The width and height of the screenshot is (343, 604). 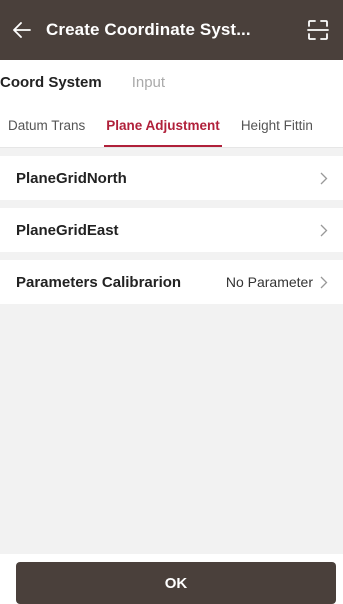 I want to click on row-value: No Parameter, so click(x=269, y=282).